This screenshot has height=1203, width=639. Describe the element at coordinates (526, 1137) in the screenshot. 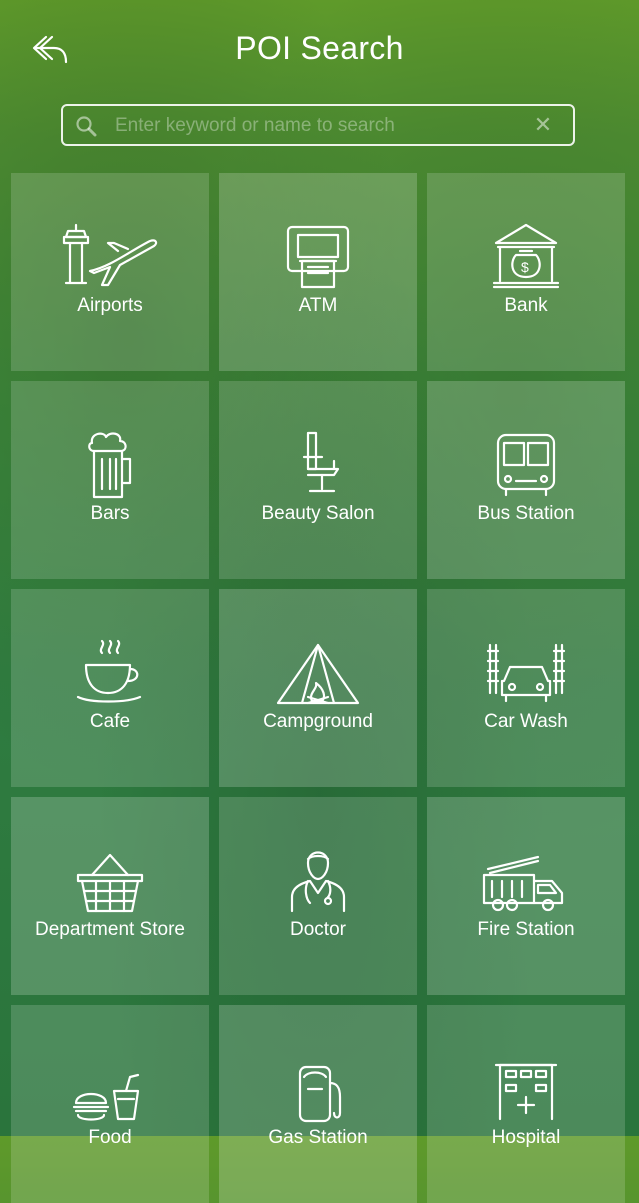

I see `tile-label: Hospital` at that location.